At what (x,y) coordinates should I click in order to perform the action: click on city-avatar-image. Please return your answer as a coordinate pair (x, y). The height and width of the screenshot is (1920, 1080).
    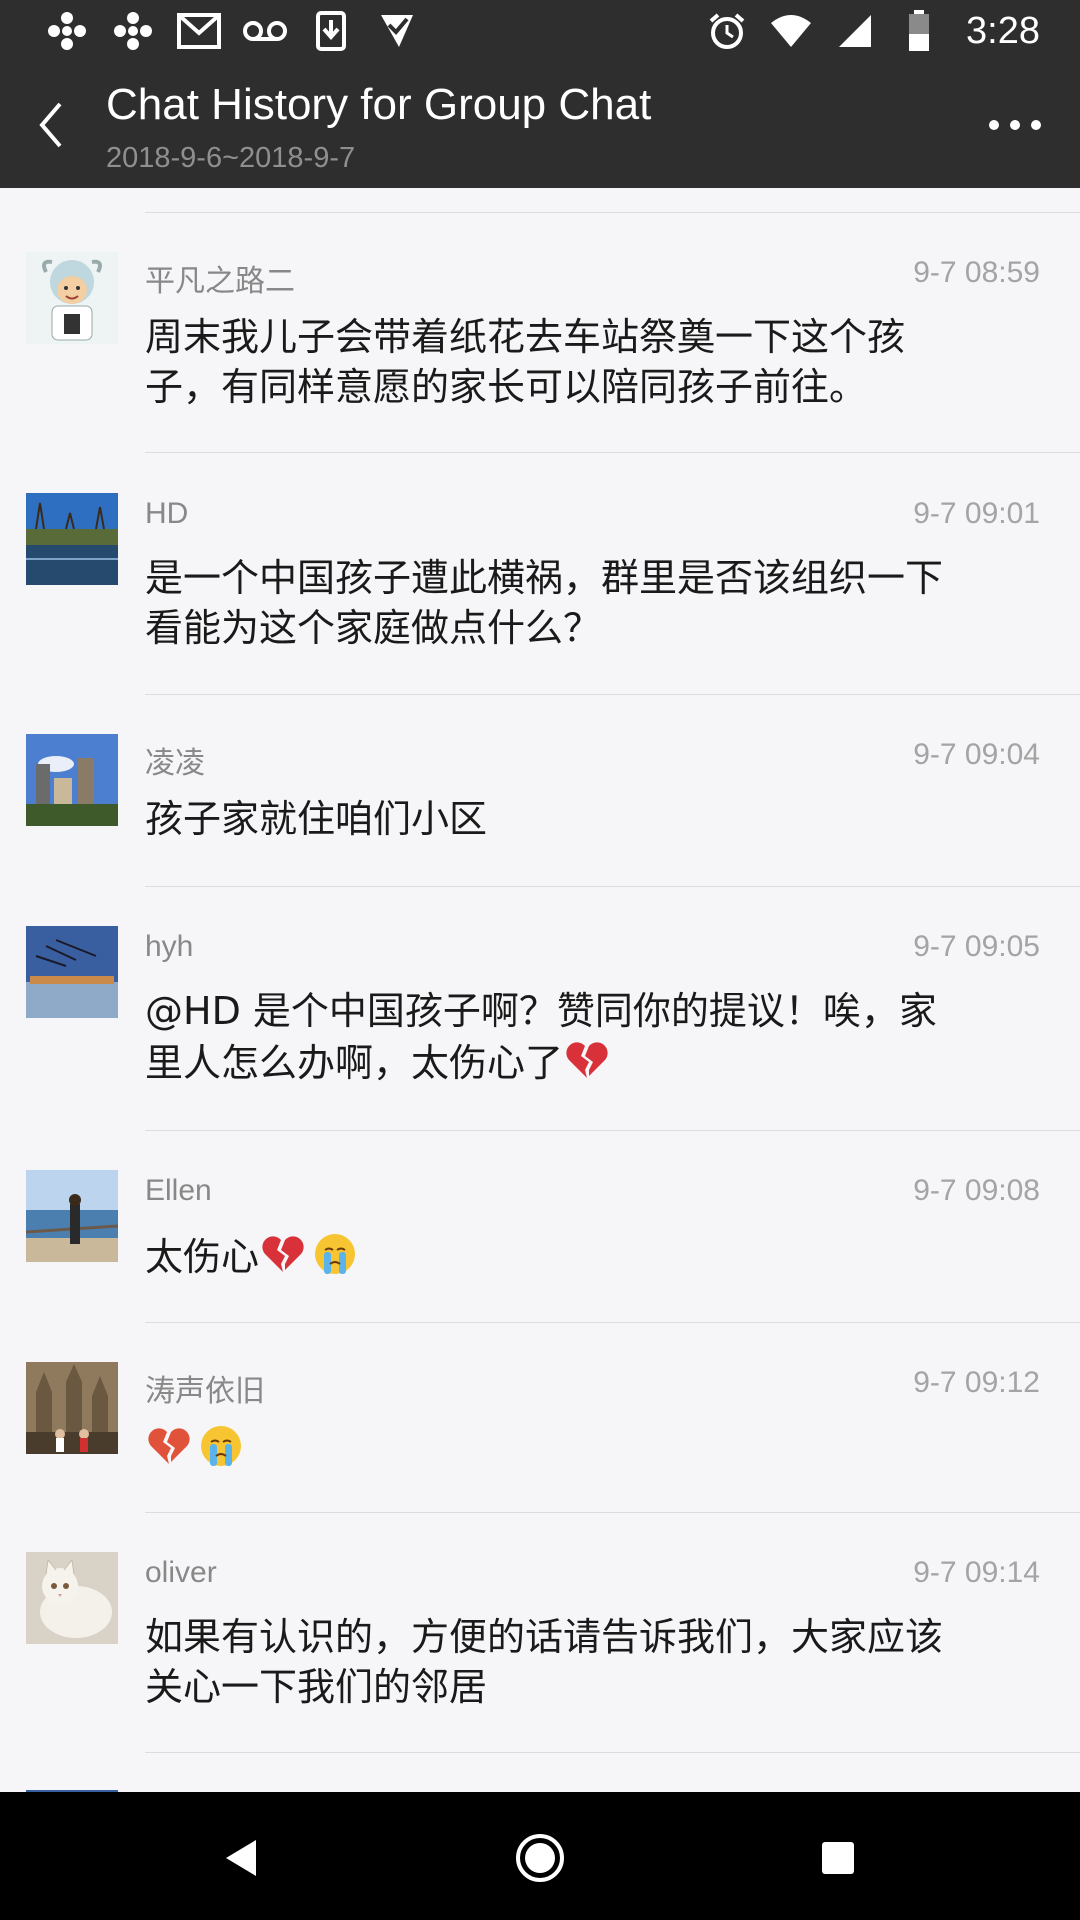
    Looking at the image, I should click on (72, 780).